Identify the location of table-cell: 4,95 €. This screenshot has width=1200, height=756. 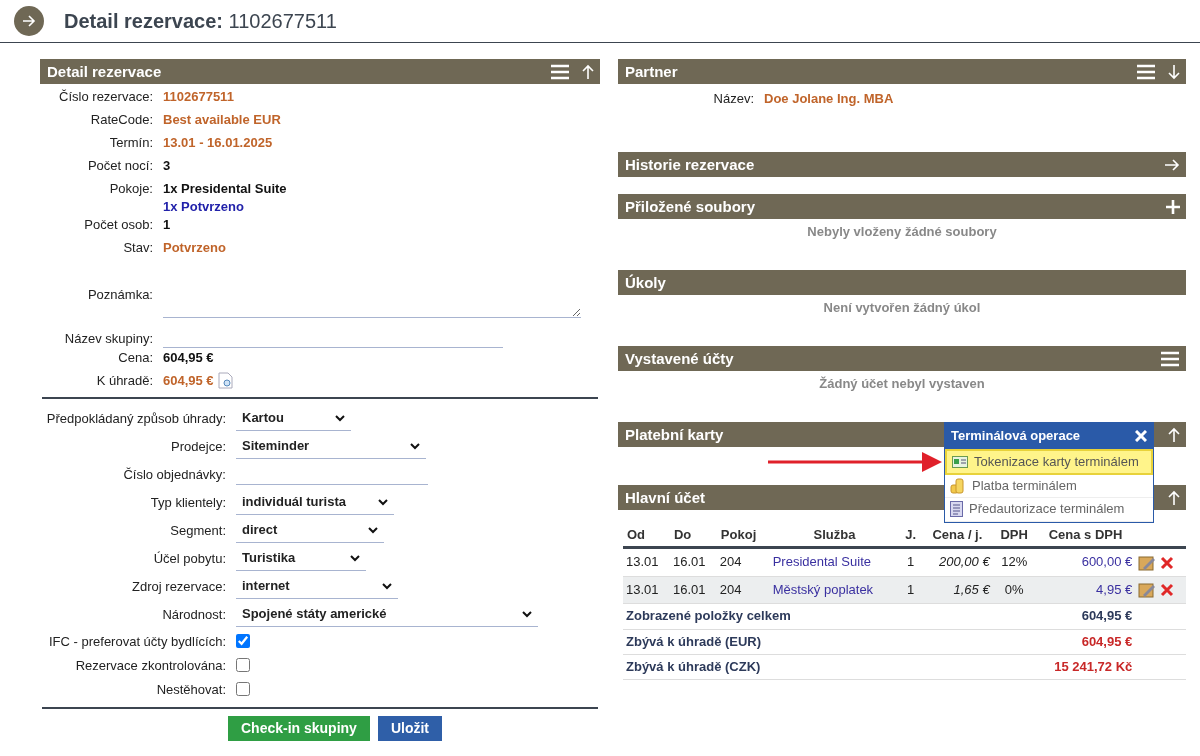
(1085, 590).